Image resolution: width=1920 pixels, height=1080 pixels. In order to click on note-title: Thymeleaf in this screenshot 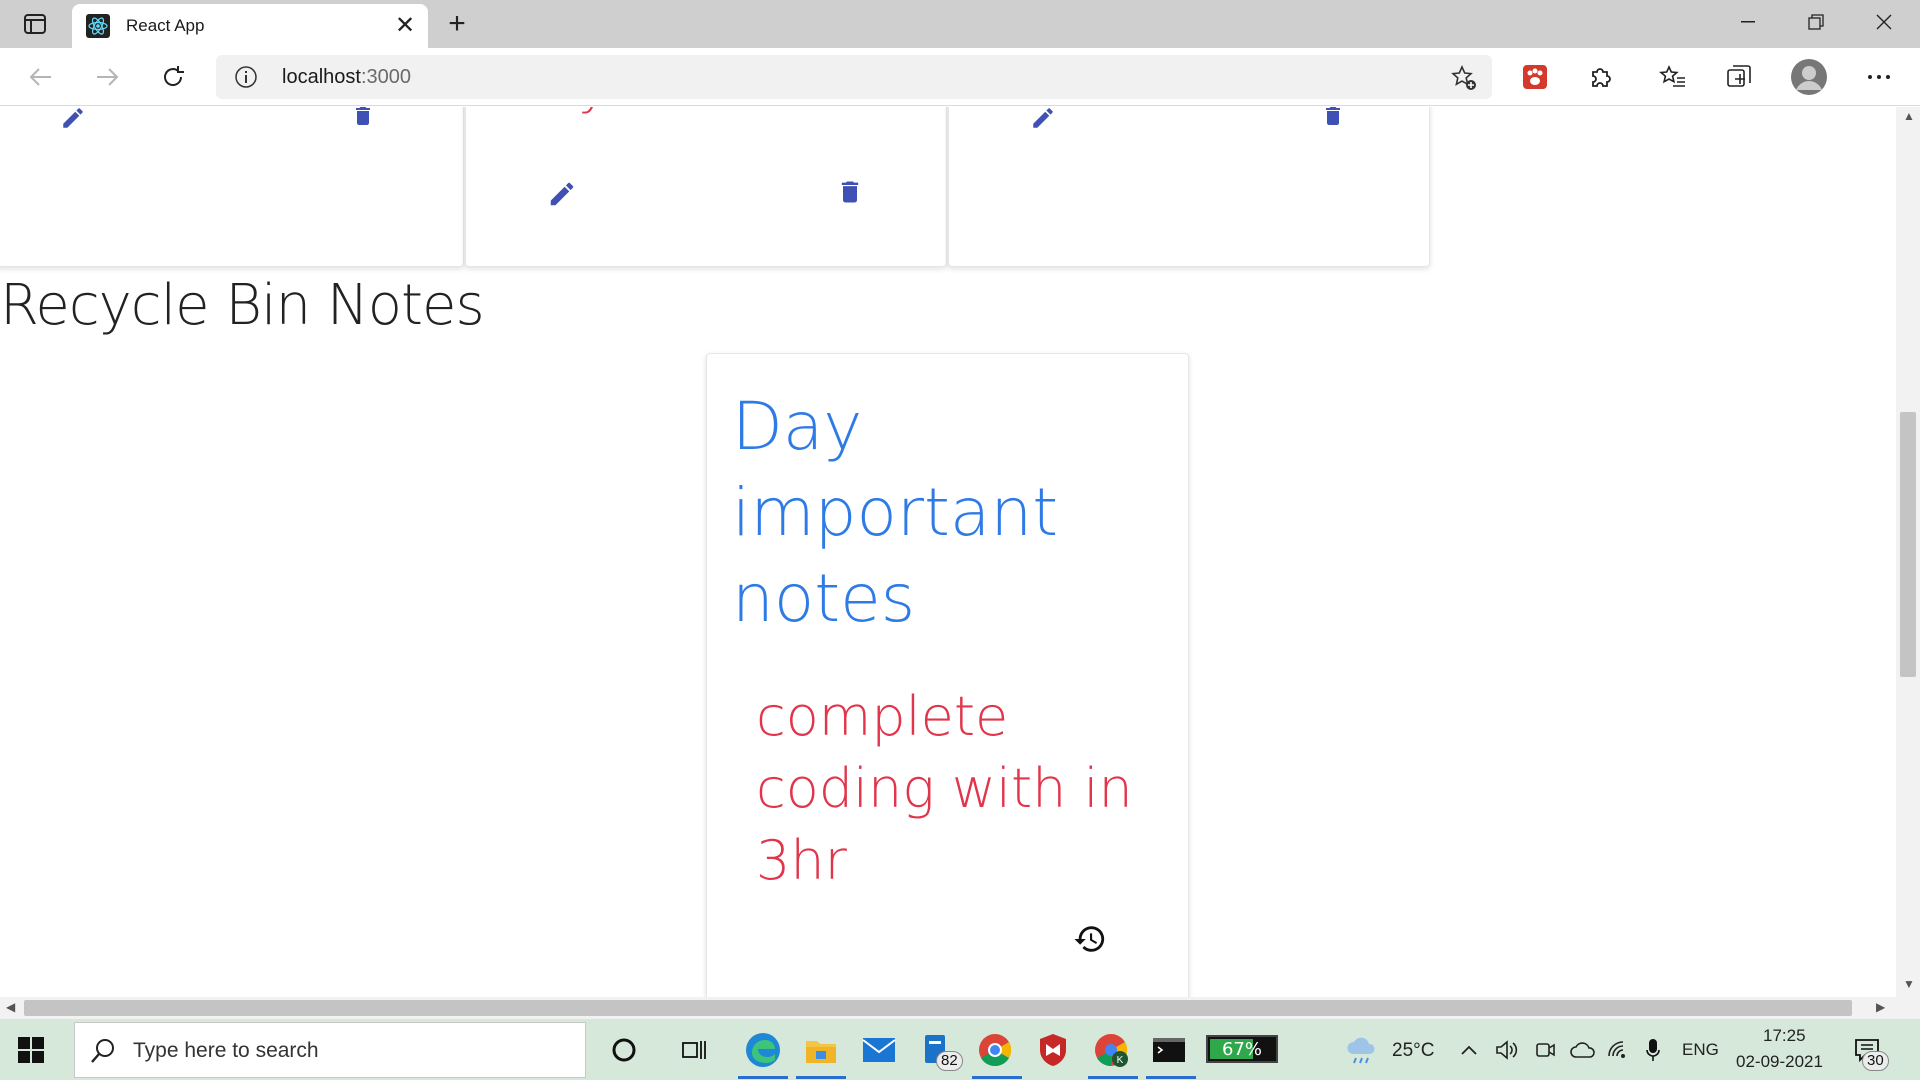, I will do `click(648, 111)`.